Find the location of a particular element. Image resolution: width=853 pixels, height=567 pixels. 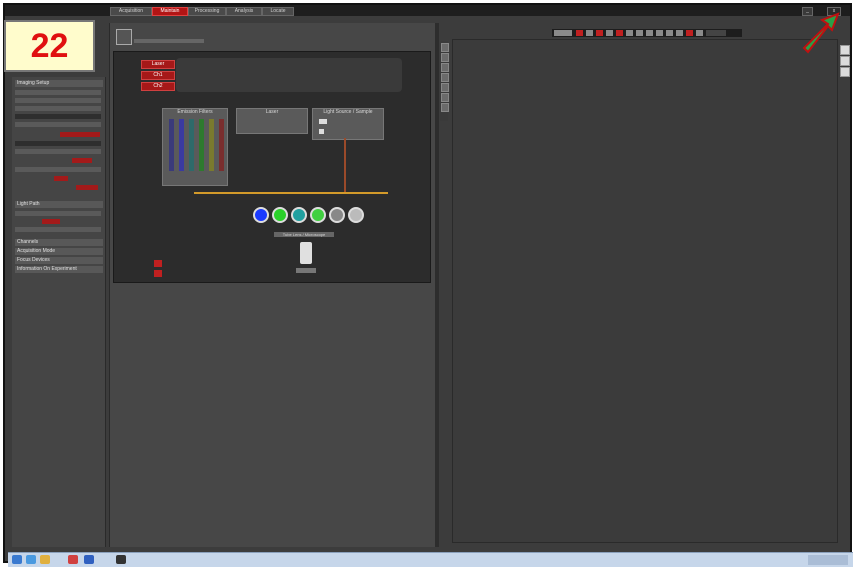

tab-analysis: Analysis is located at coordinates (244, 11).